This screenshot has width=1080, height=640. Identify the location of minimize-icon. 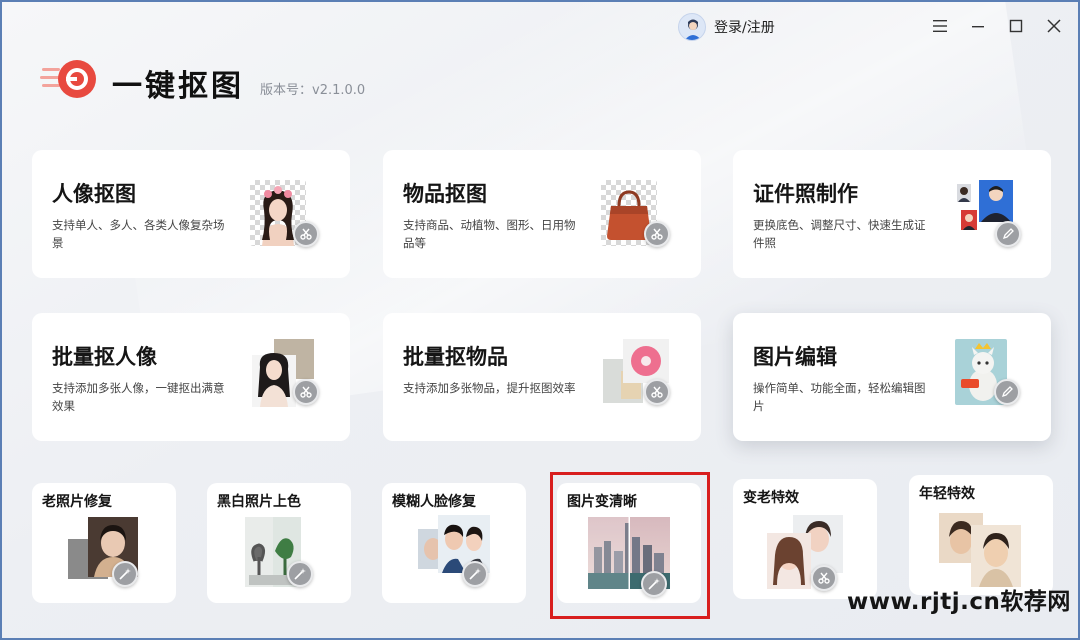
(978, 27).